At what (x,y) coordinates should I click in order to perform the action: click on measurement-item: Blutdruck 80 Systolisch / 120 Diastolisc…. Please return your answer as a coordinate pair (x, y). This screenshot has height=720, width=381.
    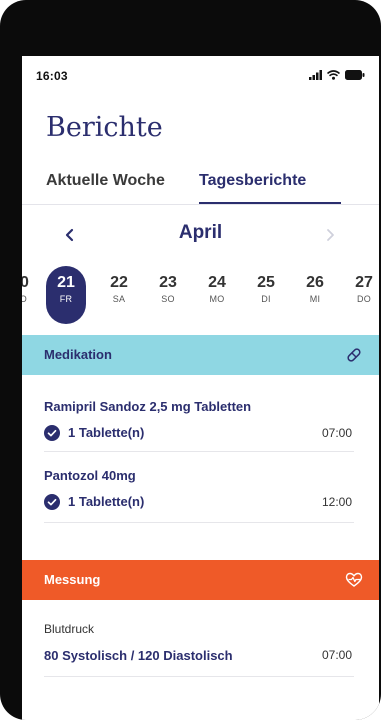
    Looking at the image, I should click on (199, 649).